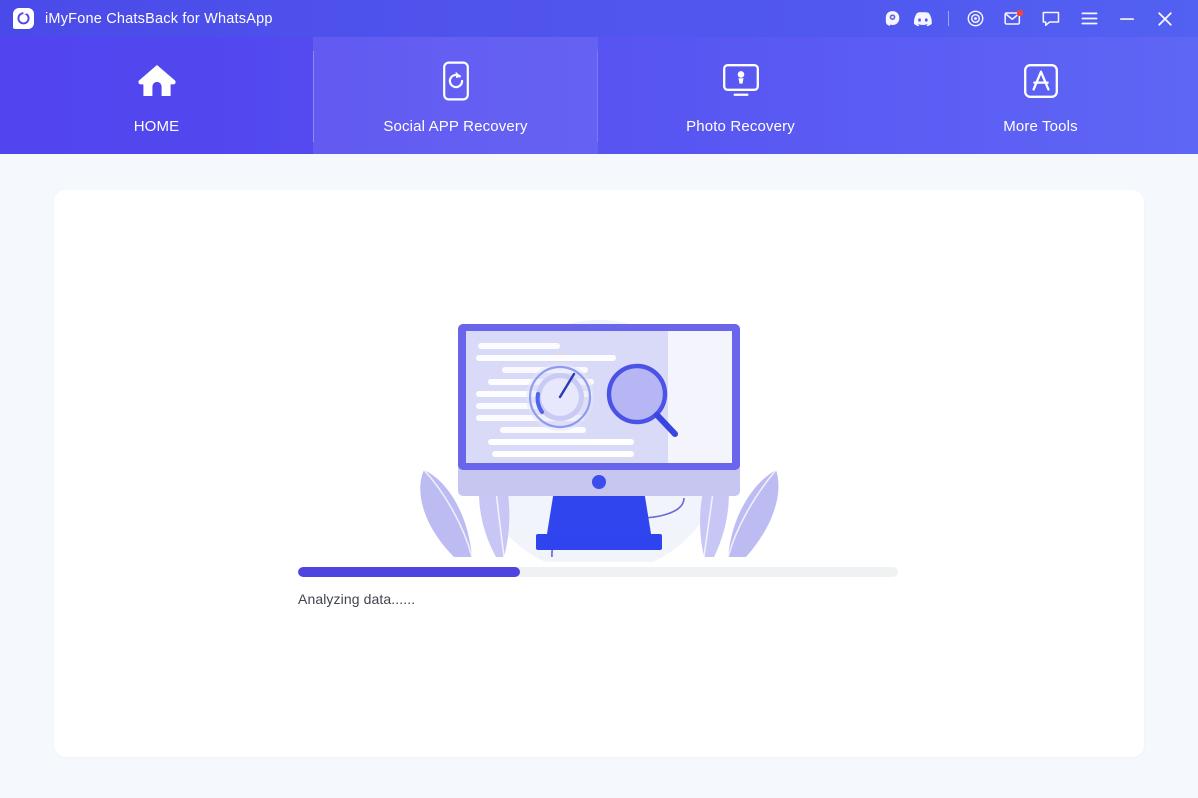  I want to click on monitor-analyzing-illustration, so click(599, 437).